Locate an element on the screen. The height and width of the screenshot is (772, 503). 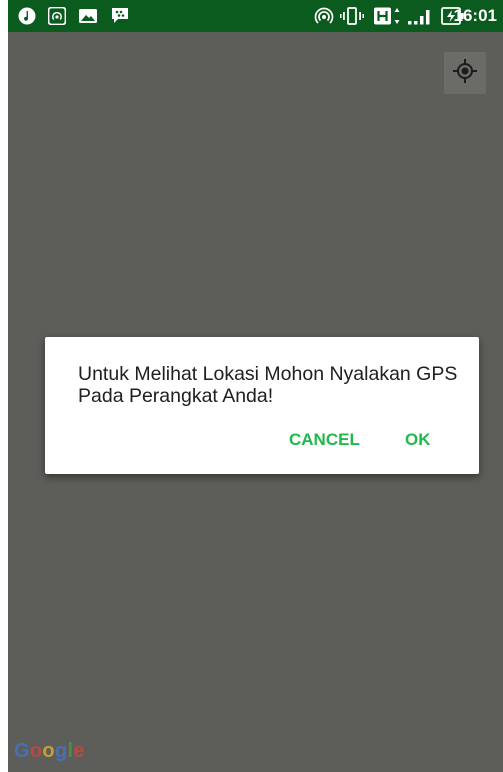
my-location-button is located at coordinates (465, 73).